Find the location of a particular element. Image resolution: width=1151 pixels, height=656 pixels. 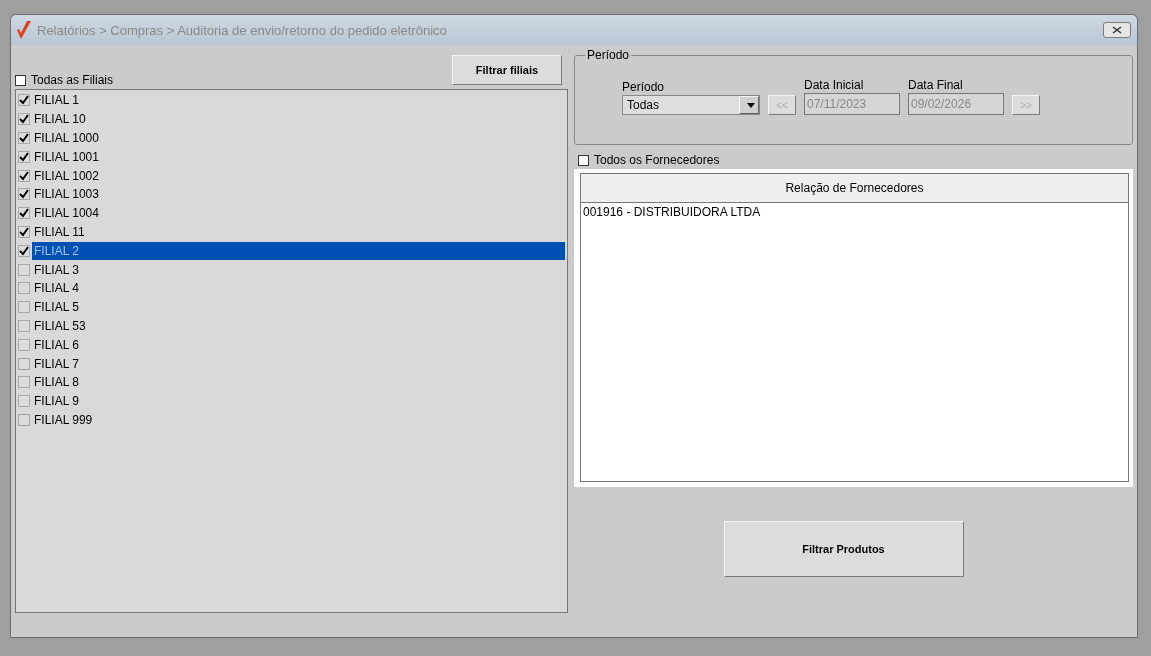

branch-item: FILIAL 1 is located at coordinates (298, 100).